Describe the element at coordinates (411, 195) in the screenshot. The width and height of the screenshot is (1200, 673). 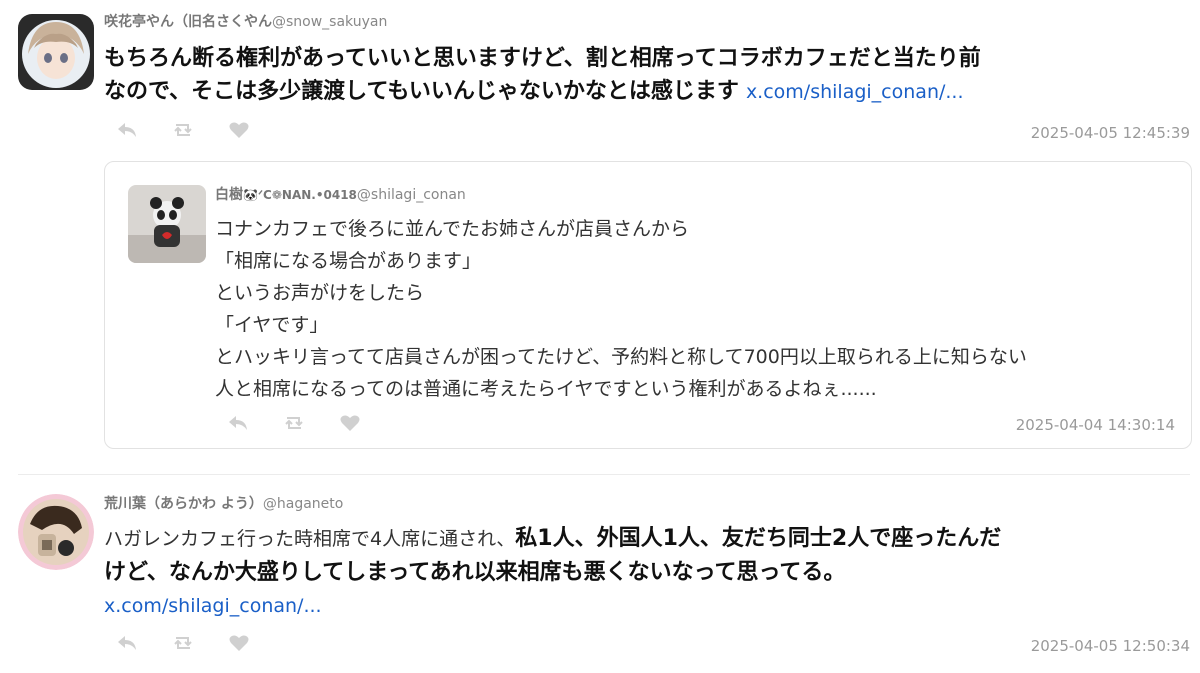
I see `quote-handle: @shilagi_conan` at that location.